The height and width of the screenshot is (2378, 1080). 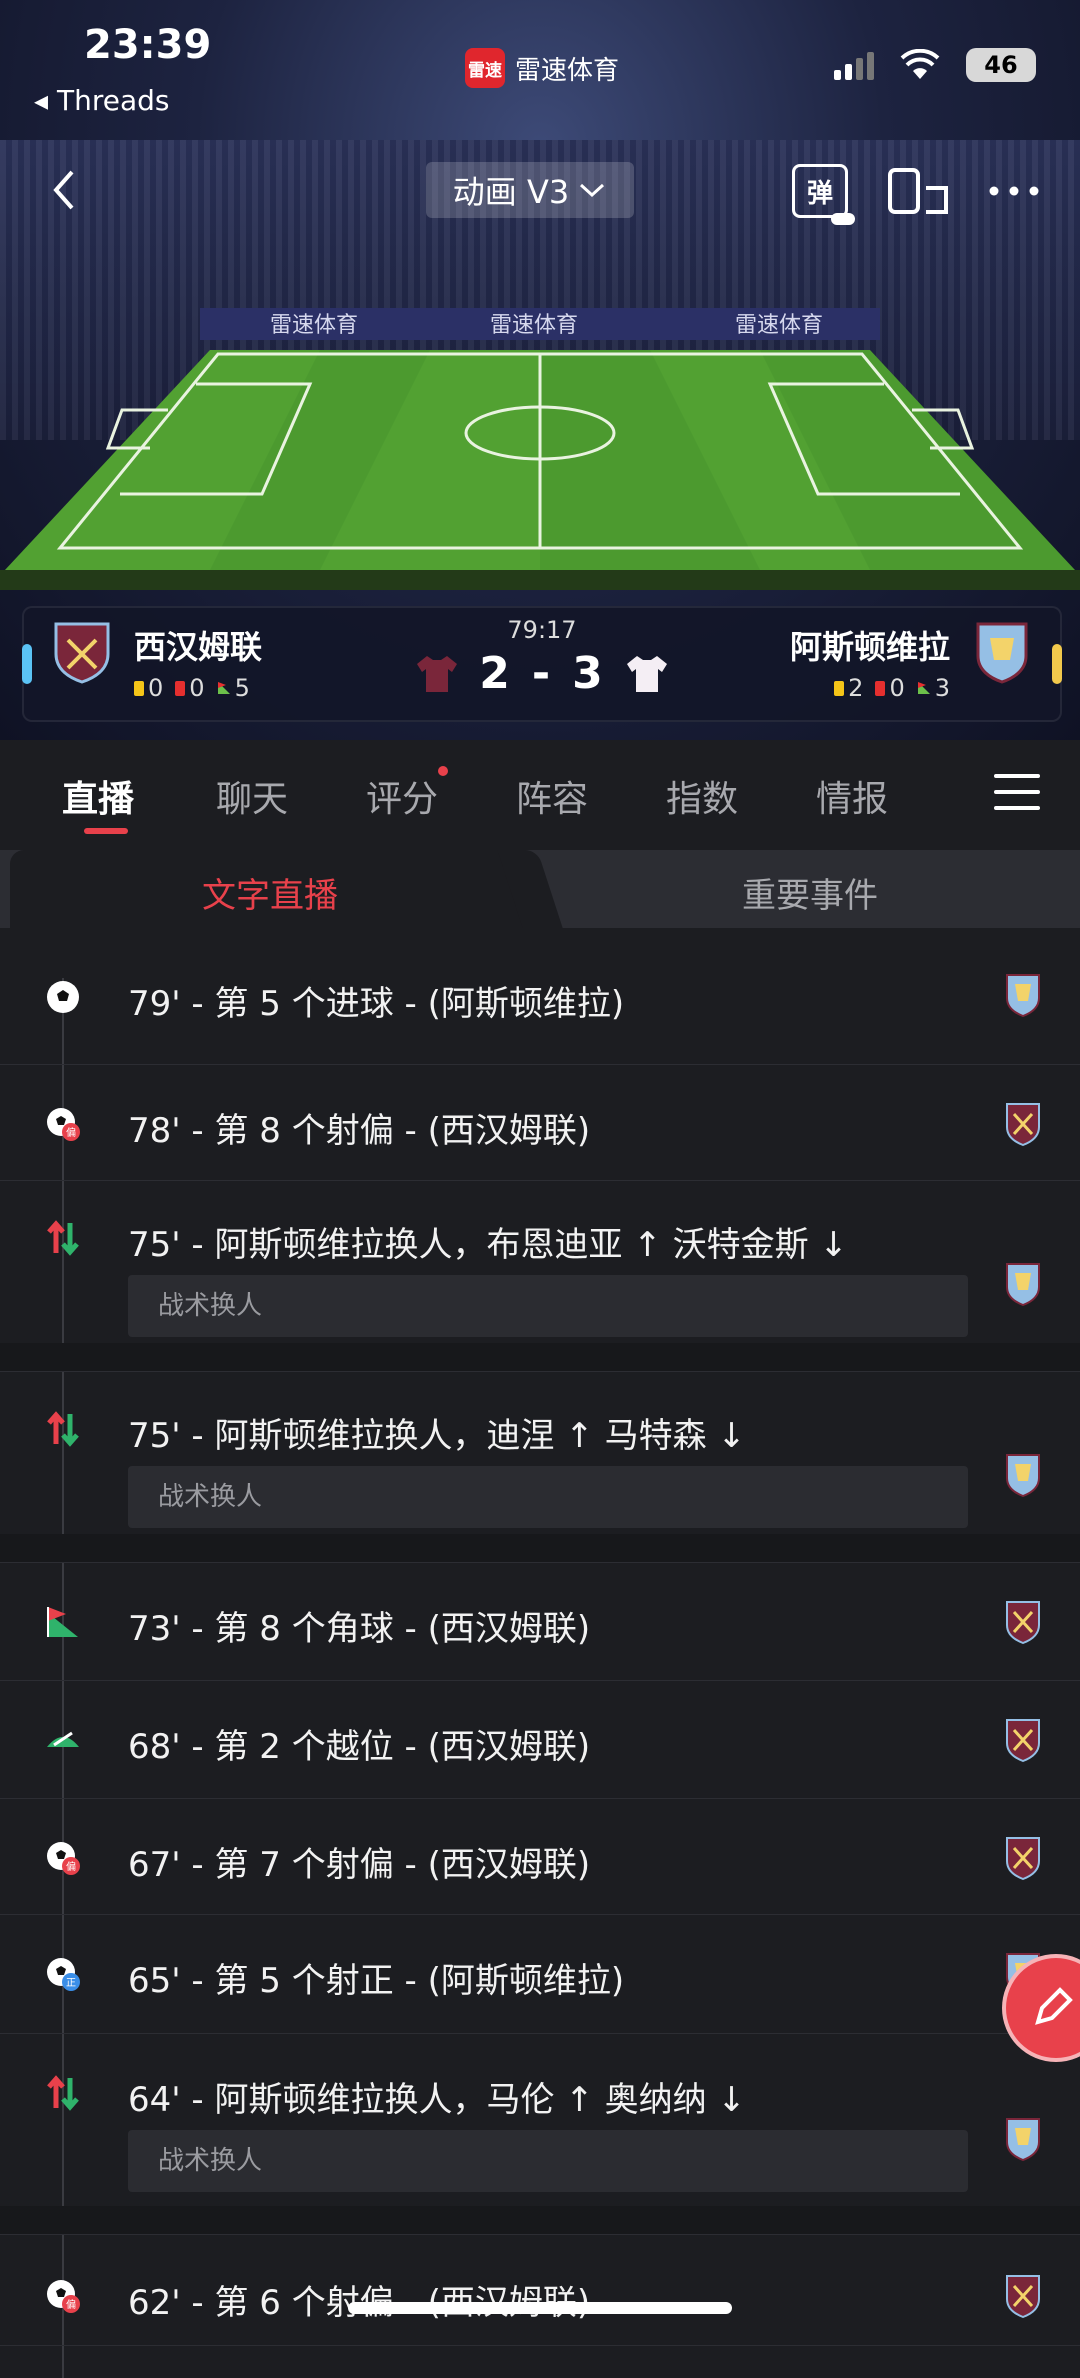 What do you see at coordinates (897, 688) in the screenshot?
I see `away-red-cards: 0` at bounding box center [897, 688].